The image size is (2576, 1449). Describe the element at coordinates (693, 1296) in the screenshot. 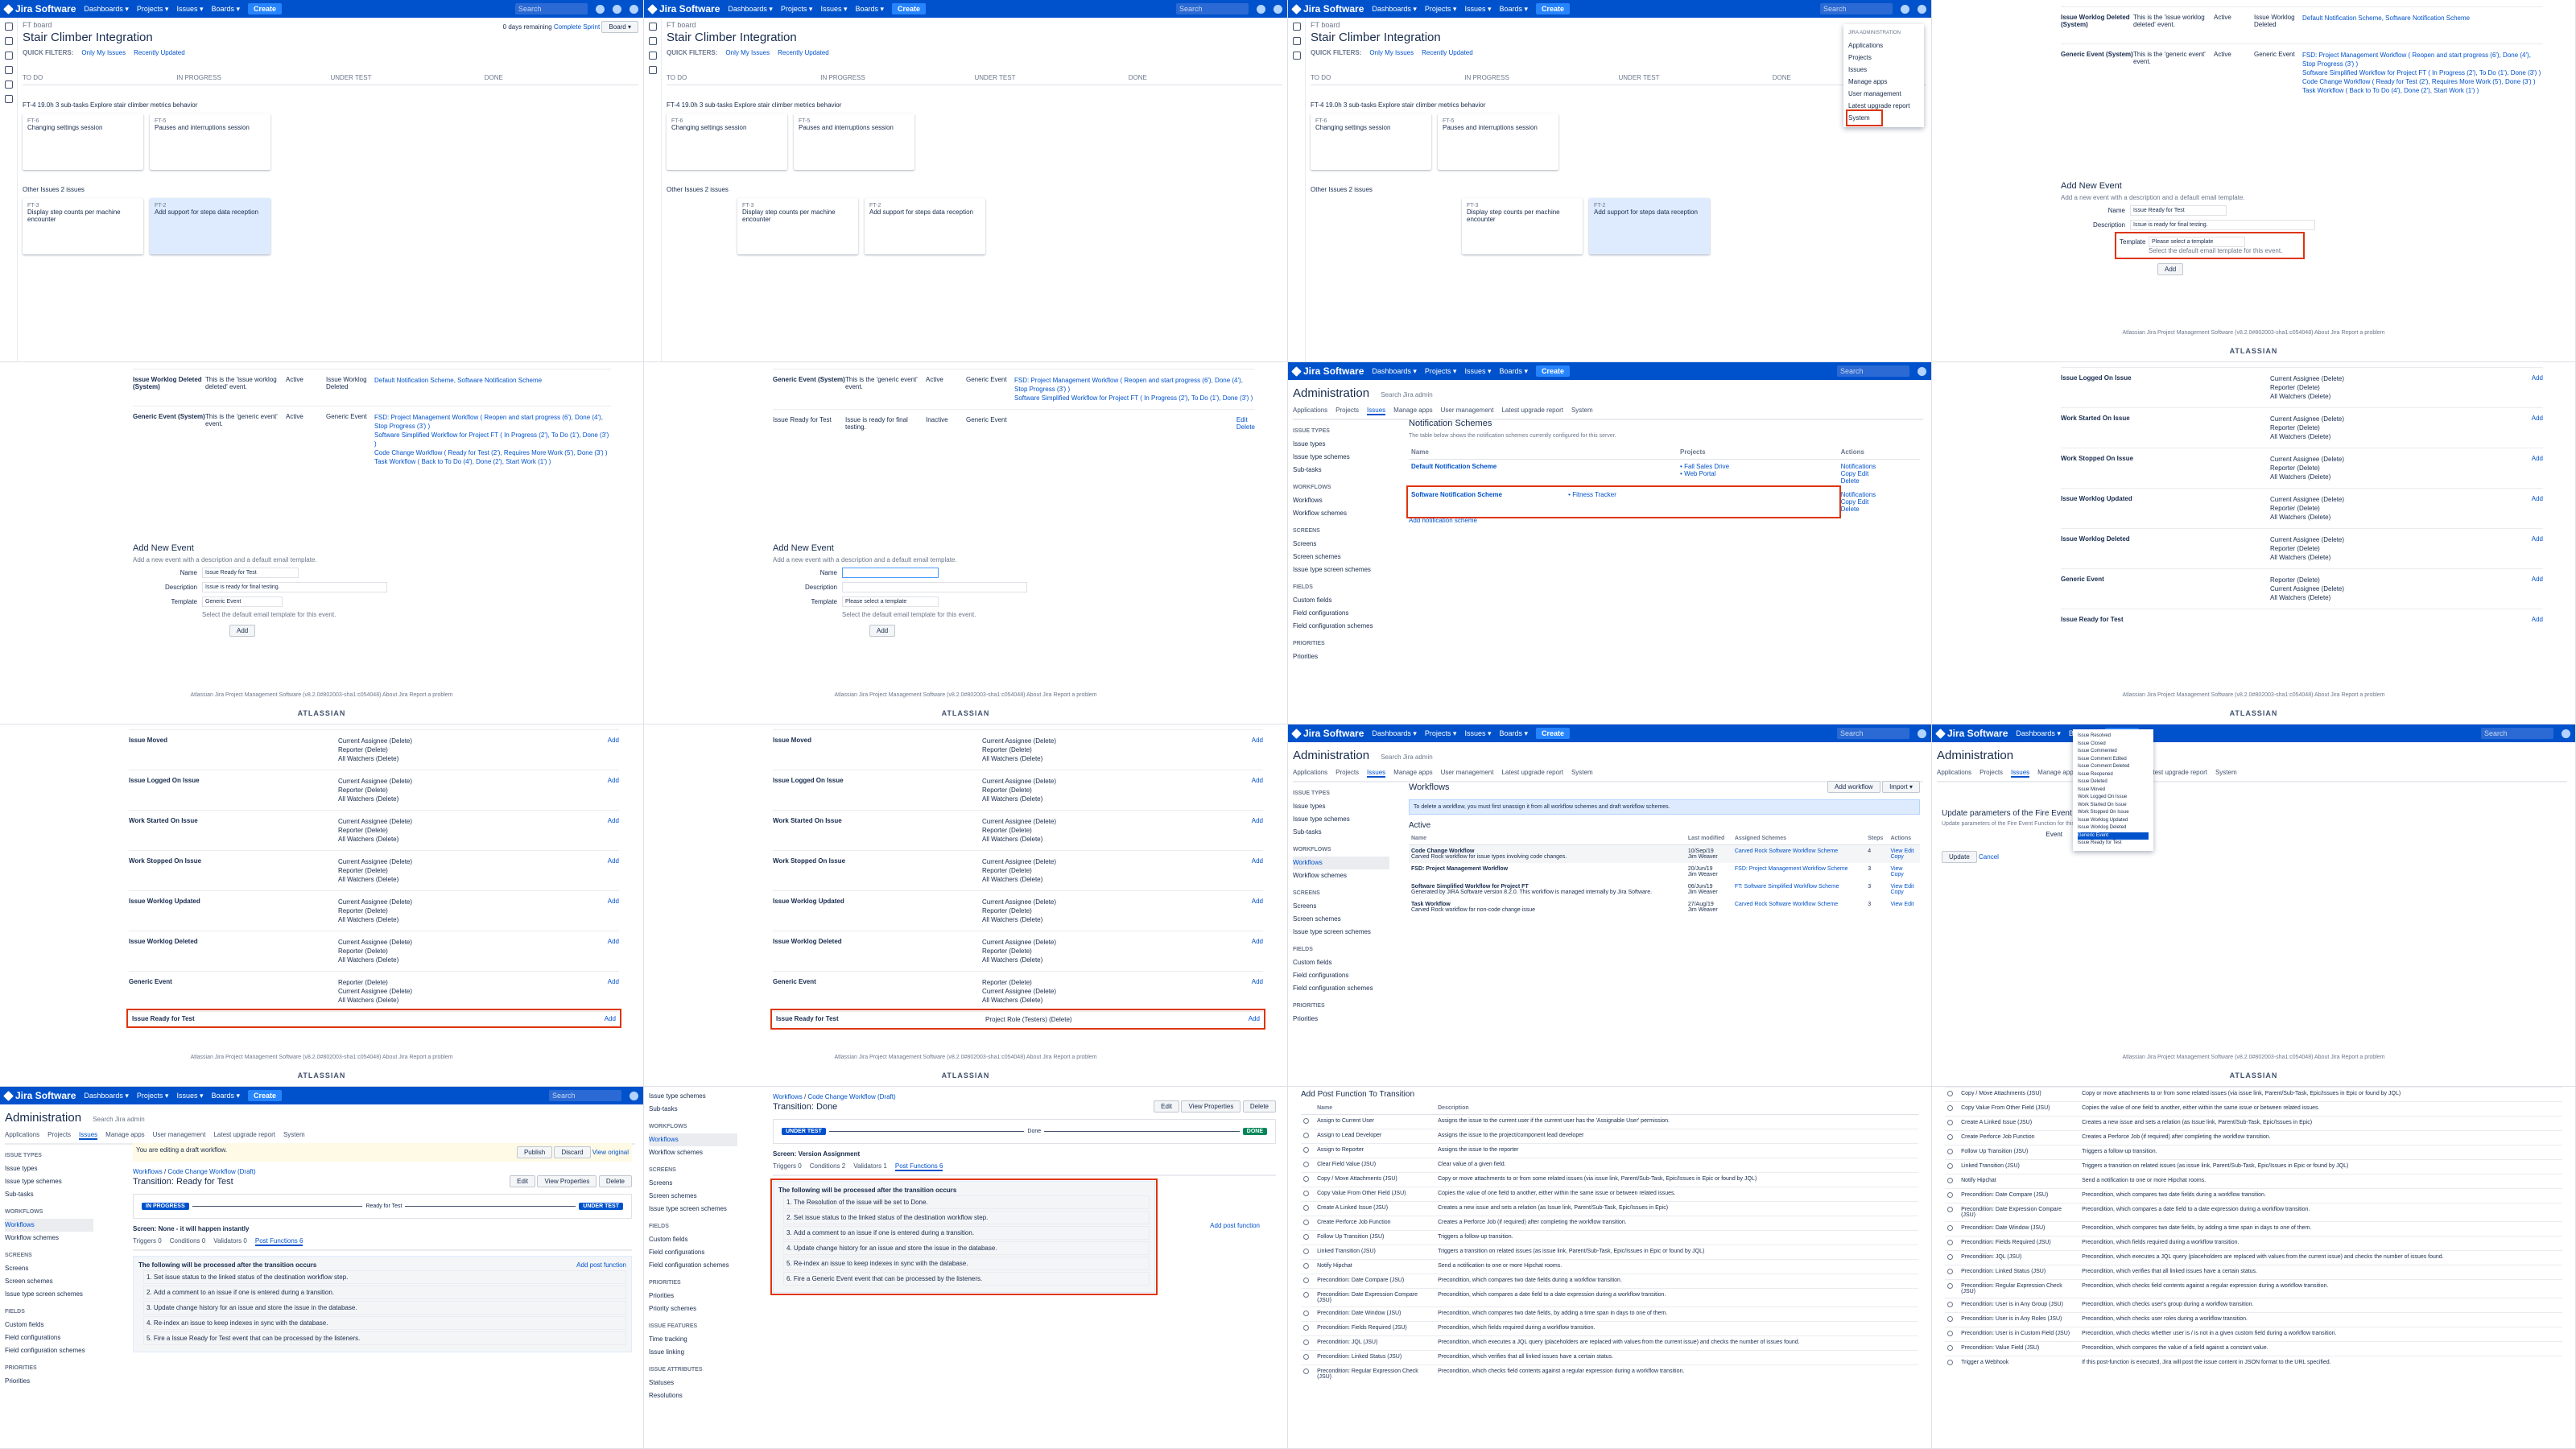

I see `menu-item: Priorities` at that location.